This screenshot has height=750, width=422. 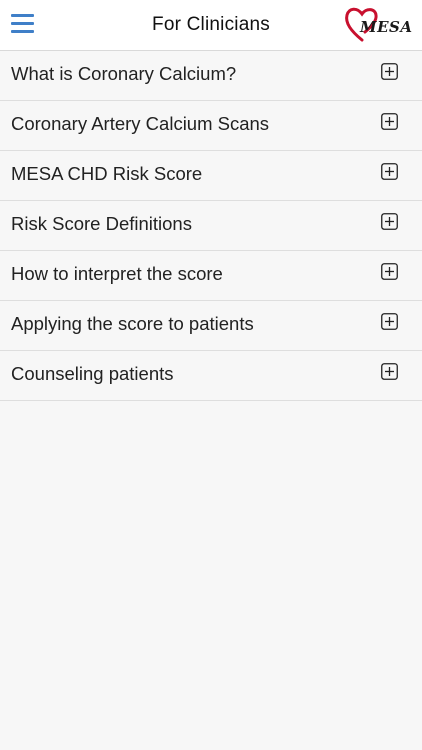 I want to click on list-item-coronary-artery-calcium-scans: Coronary Artery Calcium Scans, so click(x=211, y=126).